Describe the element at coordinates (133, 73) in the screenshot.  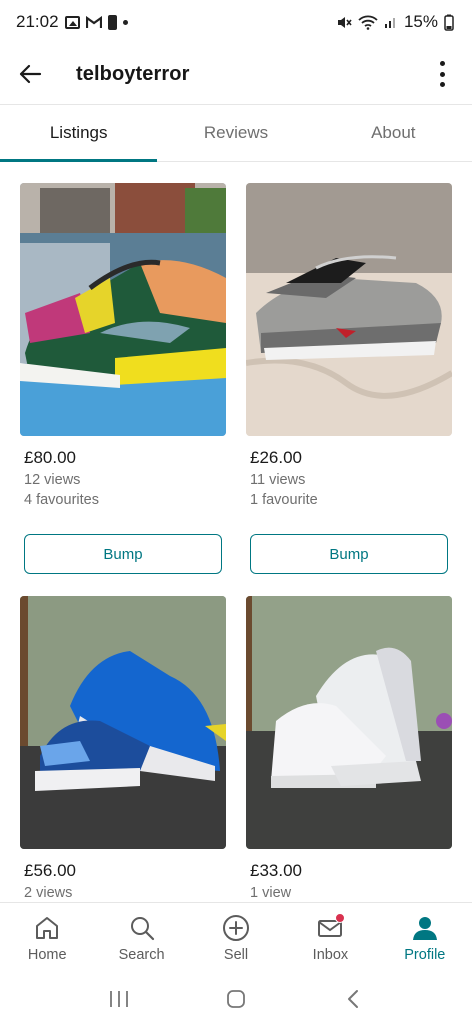
I see `page-title: telboyterror` at that location.